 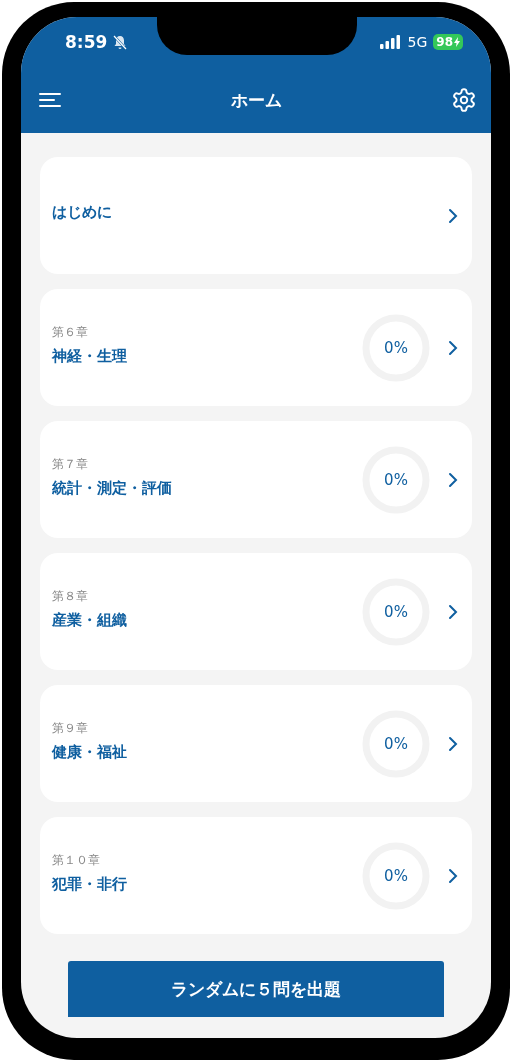 What do you see at coordinates (417, 42) in the screenshot?
I see `network-label: 5G` at bounding box center [417, 42].